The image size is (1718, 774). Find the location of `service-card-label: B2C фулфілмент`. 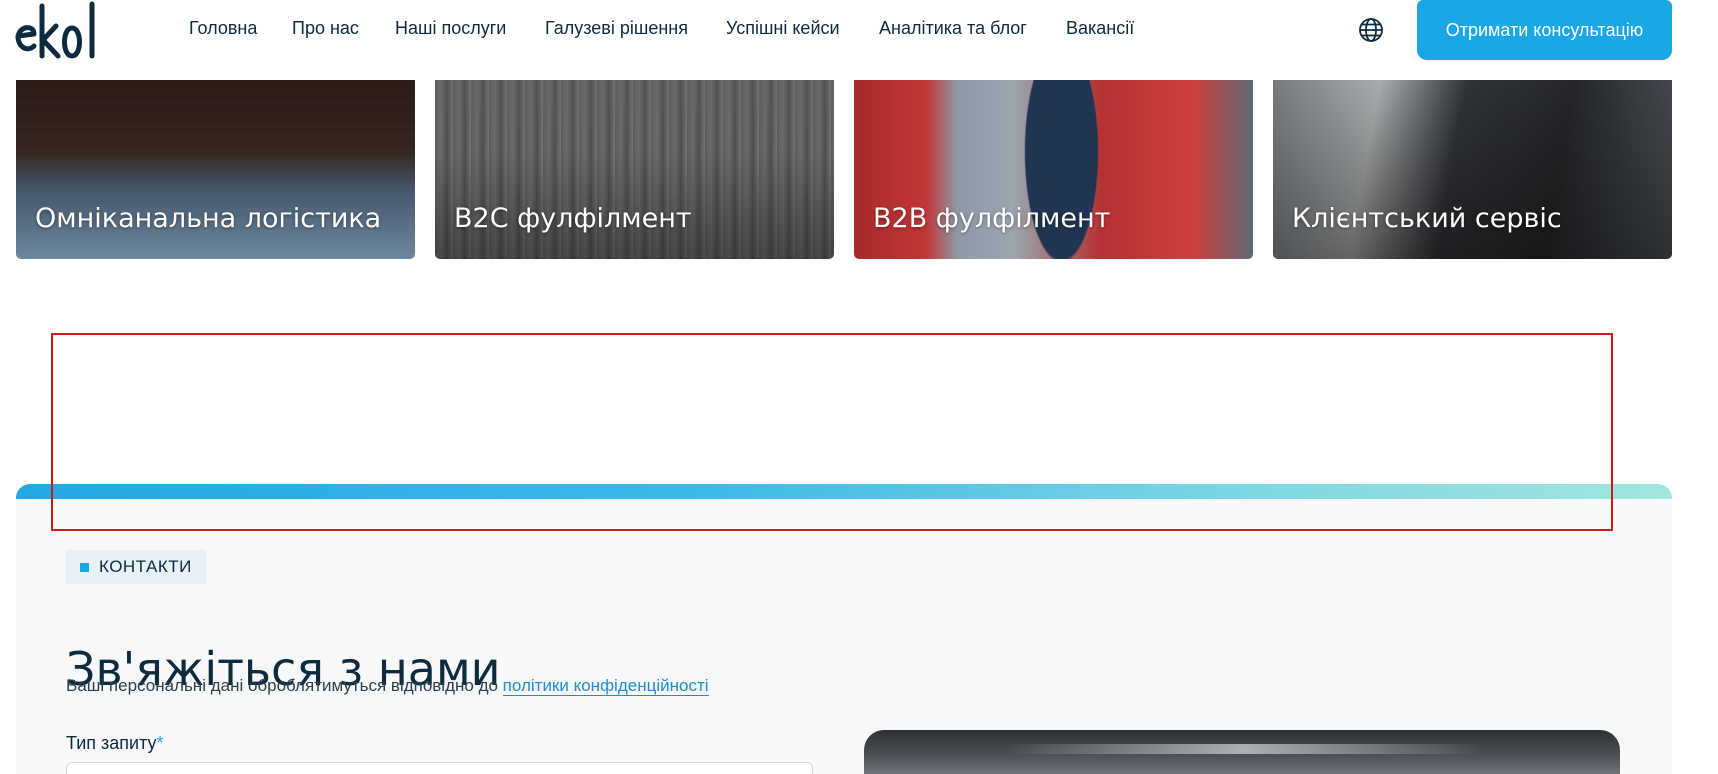

service-card-label: B2C фулфілмент is located at coordinates (573, 218).